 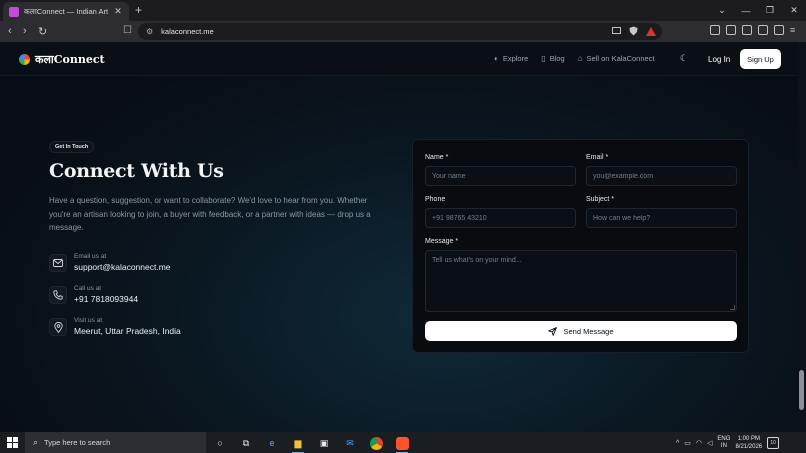 What do you see at coordinates (616, 31) in the screenshot?
I see `cast-icon` at bounding box center [616, 31].